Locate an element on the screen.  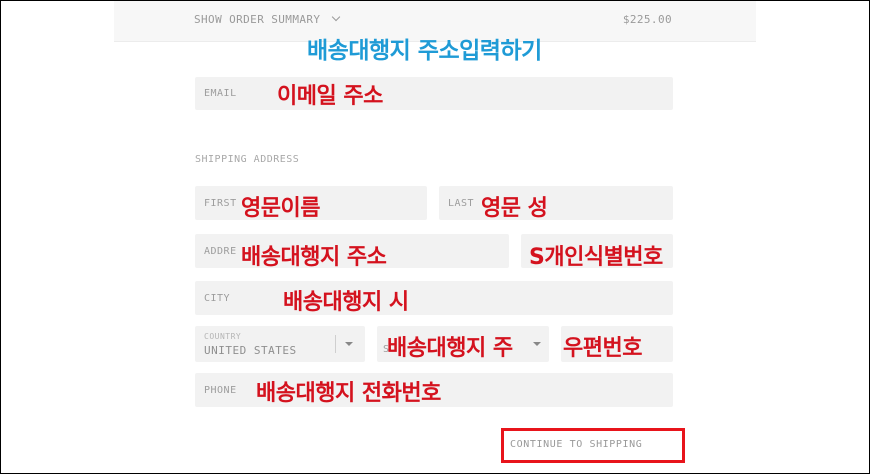
phone-placeholder: PHONE is located at coordinates (220, 390).